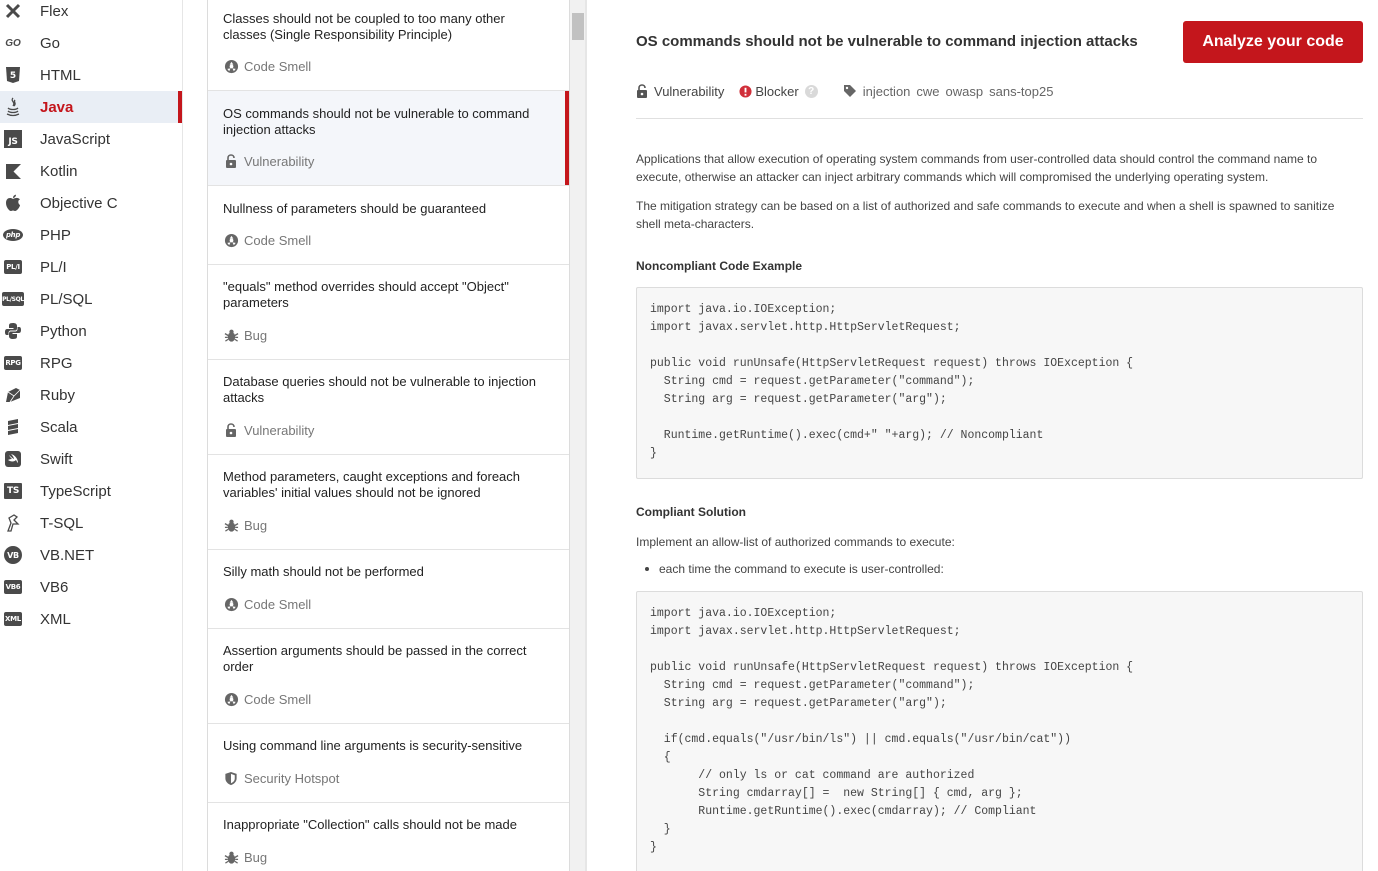 Image resolution: width=1378 pixels, height=871 pixels. Describe the element at coordinates (13, 523) in the screenshot. I see `tsql-icon` at that location.